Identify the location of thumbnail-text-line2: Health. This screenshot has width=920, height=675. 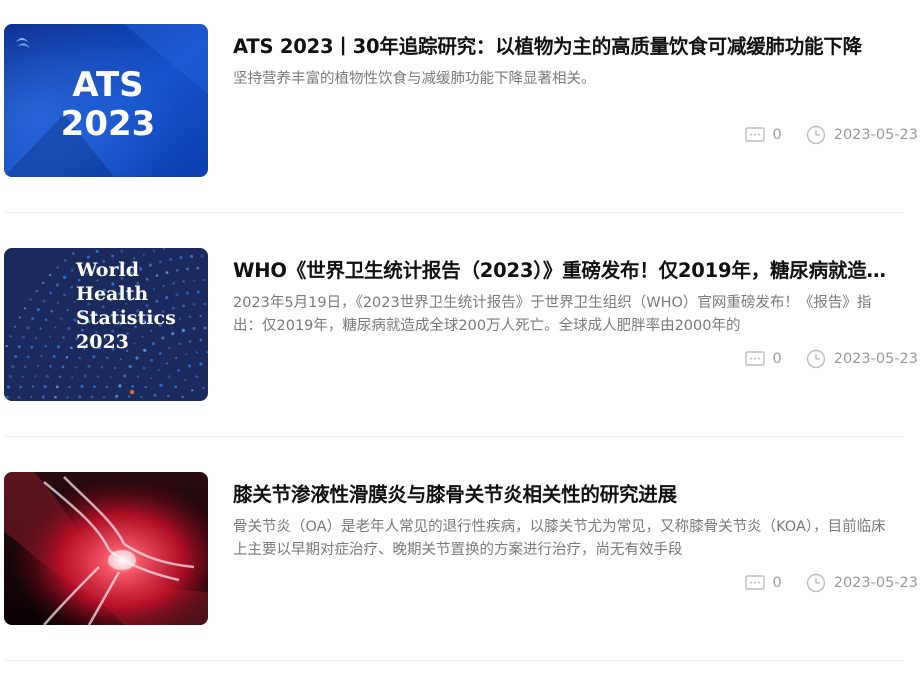
(112, 294).